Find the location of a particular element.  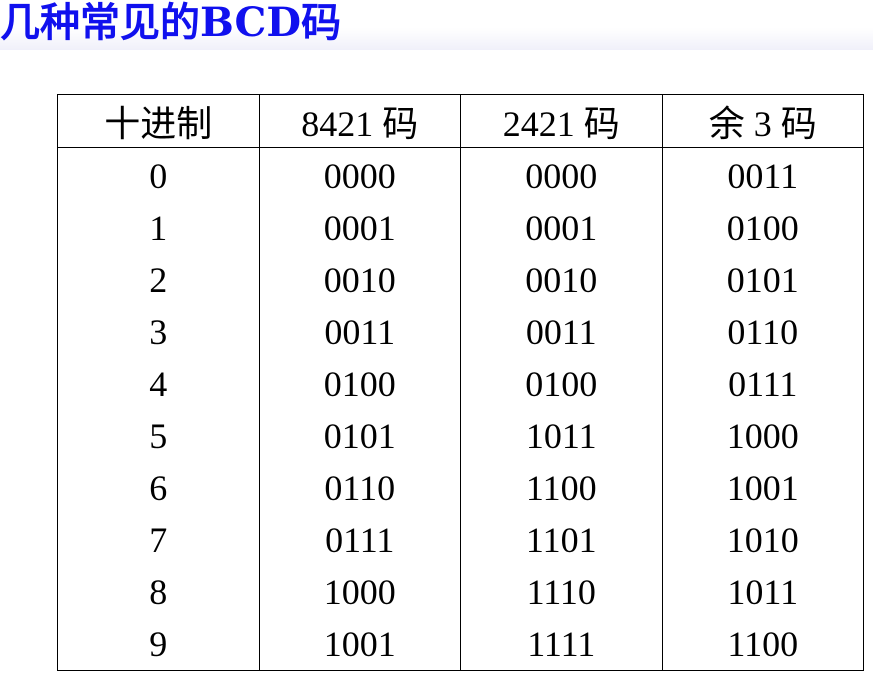

cell-8421: 0001 is located at coordinates (359, 228).